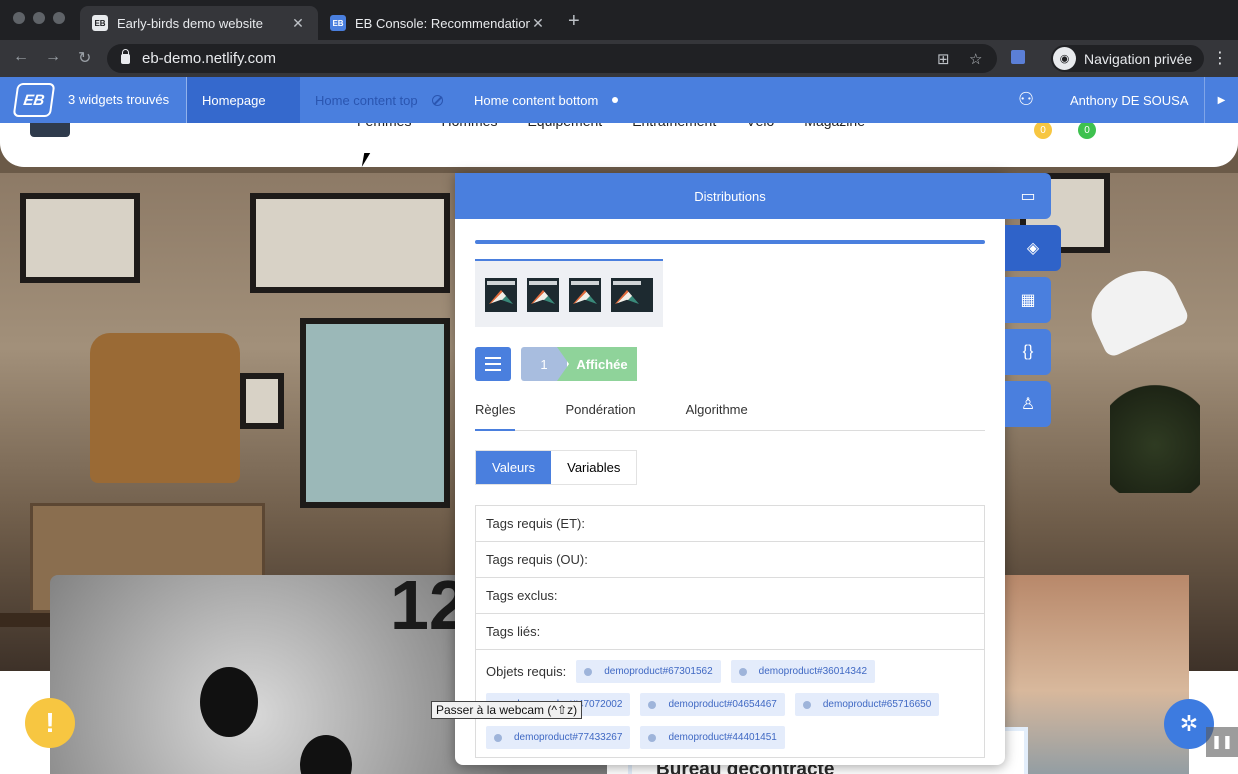 This screenshot has width=1238, height=774. I want to click on layers-icon: ◈, so click(1033, 248).